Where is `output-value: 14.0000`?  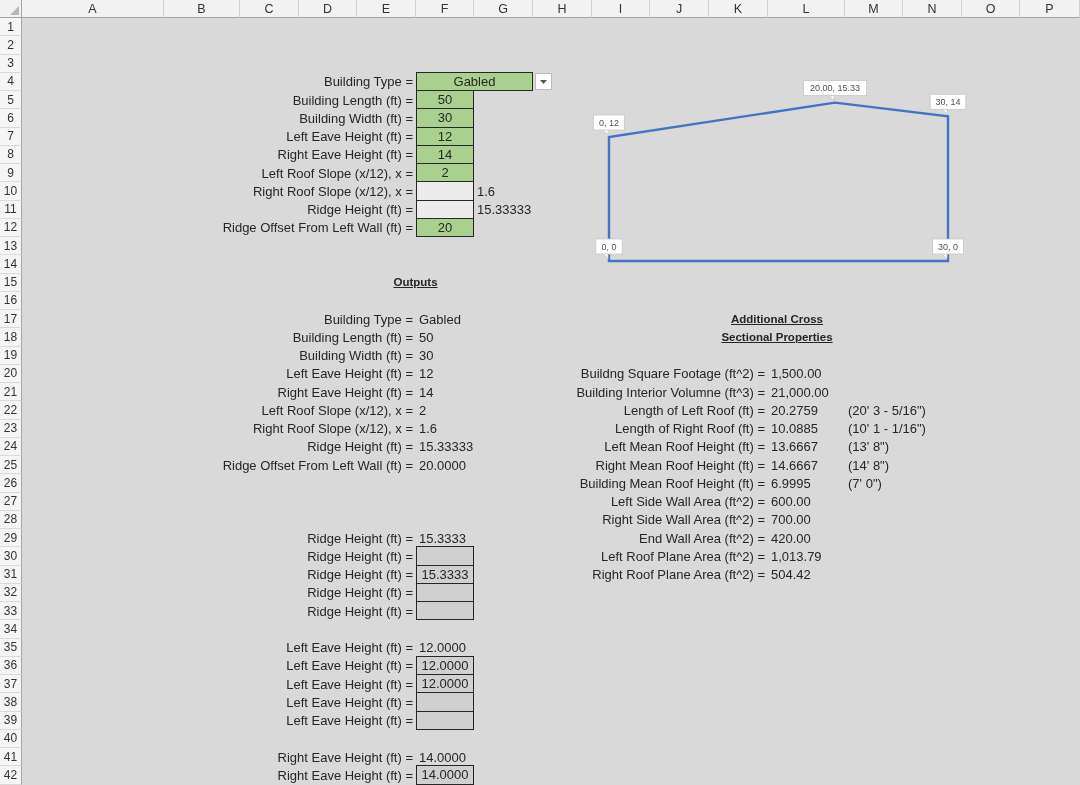 output-value: 14.0000 is located at coordinates (442, 757).